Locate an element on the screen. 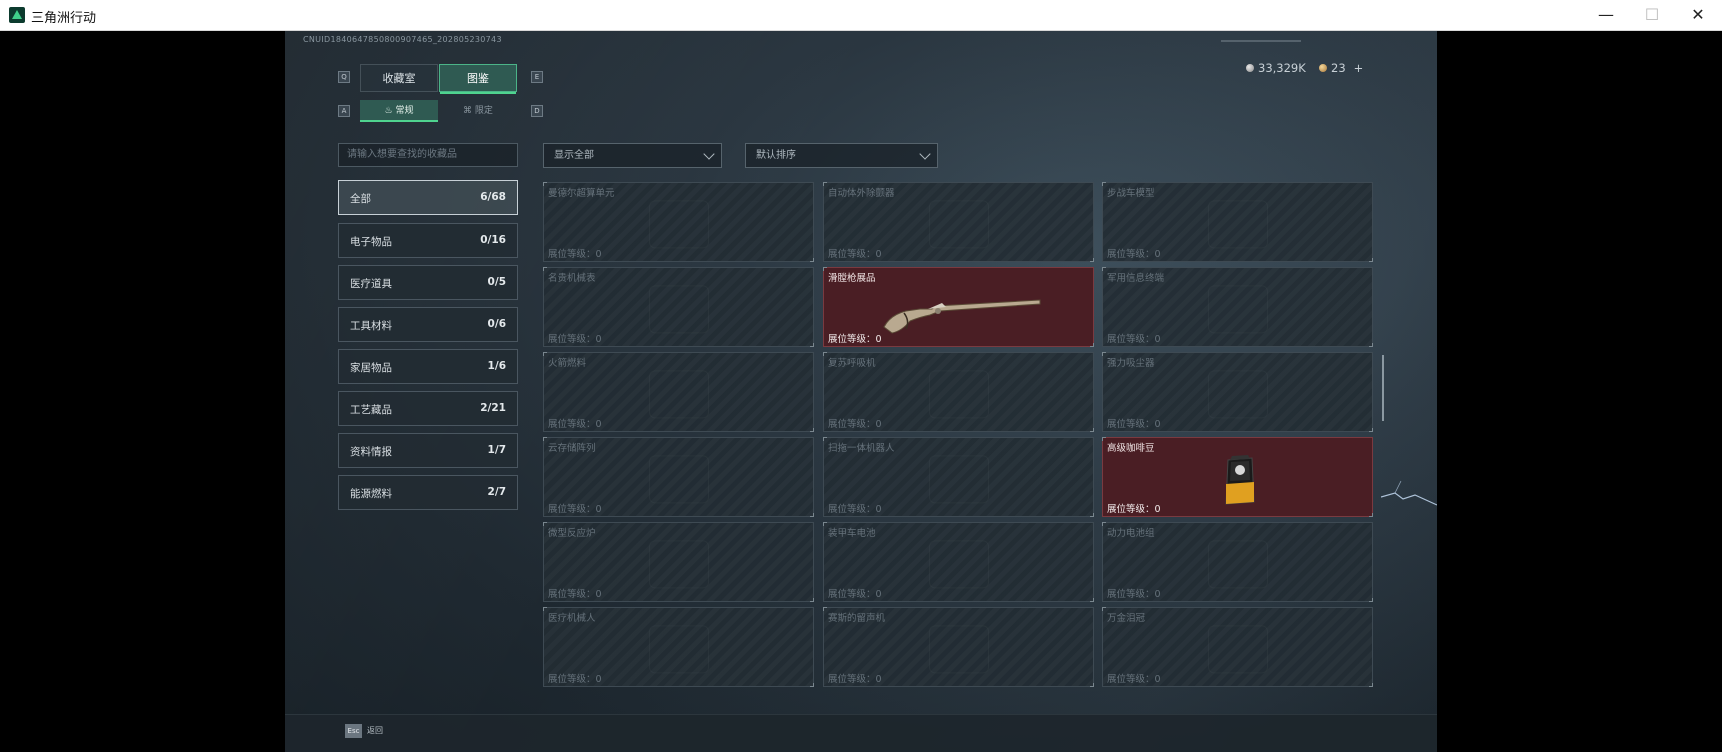 This screenshot has height=752, width=1722. item-card: 强力吸尘器 展位等级：0 is located at coordinates (1237, 392).